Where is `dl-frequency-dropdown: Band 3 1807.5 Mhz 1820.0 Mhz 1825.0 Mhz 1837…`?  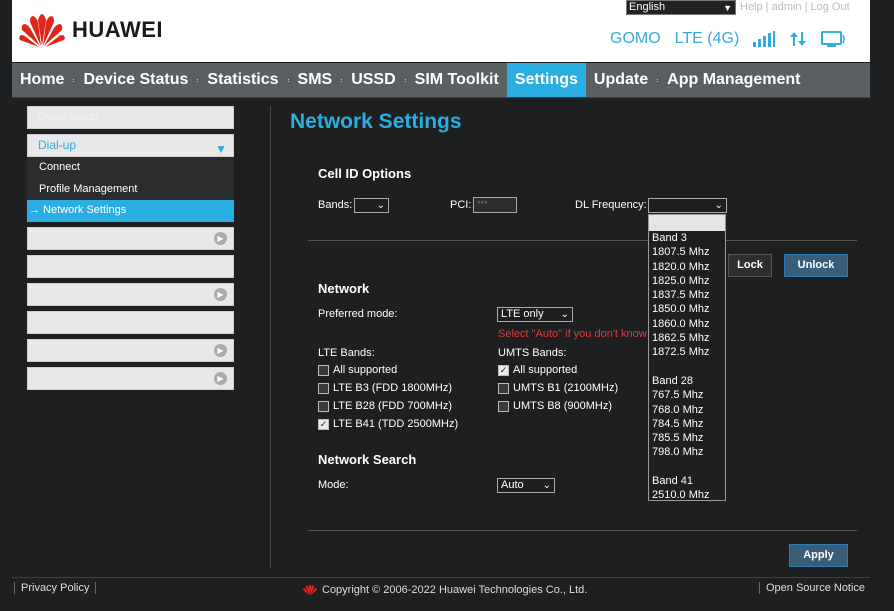
dl-frequency-dropdown: Band 3 1807.5 Mhz 1820.0 Mhz 1825.0 Mhz 1837… is located at coordinates (687, 357).